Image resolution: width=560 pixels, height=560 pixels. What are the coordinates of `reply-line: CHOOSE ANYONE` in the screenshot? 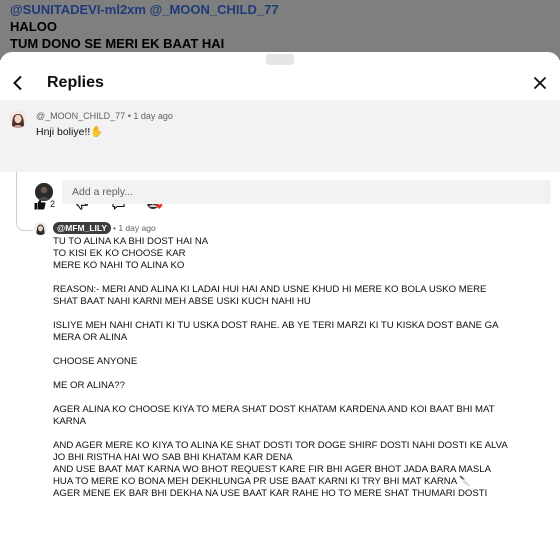 It's located at (95, 361).